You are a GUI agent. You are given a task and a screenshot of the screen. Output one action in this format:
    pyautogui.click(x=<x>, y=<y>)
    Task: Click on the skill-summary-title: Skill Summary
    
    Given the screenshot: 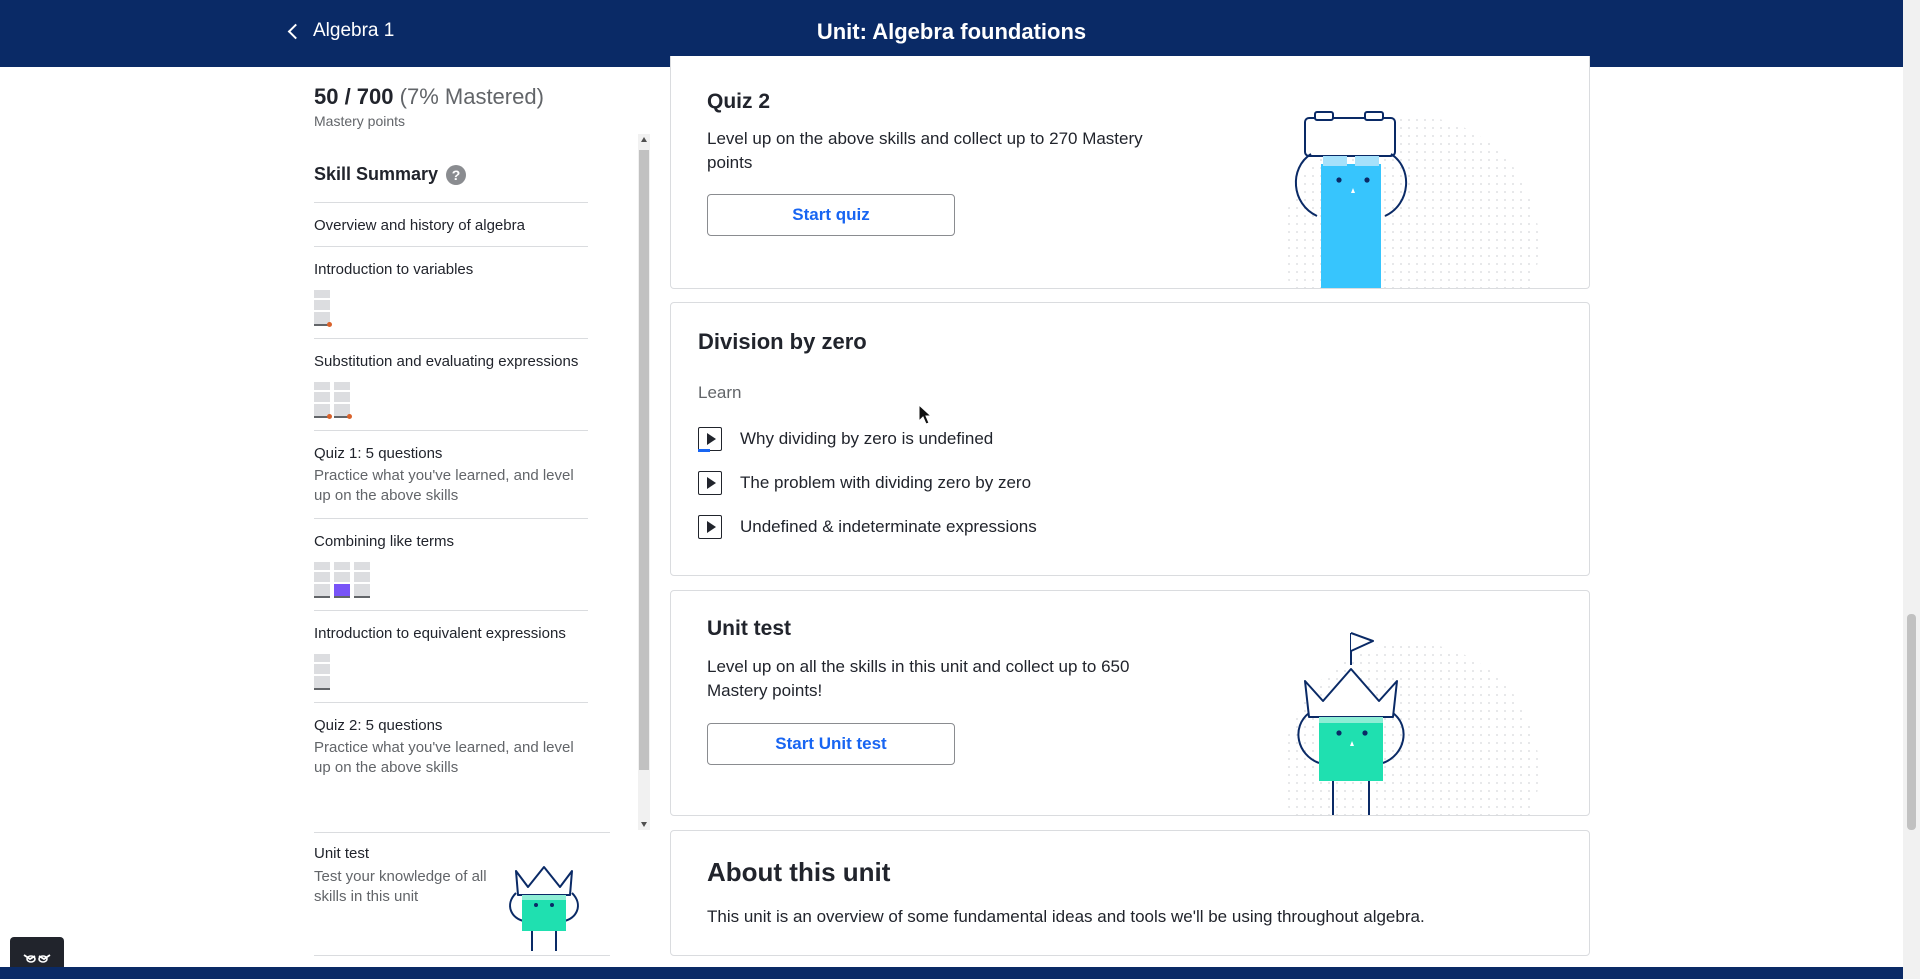 What is the action you would take?
    pyautogui.click(x=376, y=174)
    